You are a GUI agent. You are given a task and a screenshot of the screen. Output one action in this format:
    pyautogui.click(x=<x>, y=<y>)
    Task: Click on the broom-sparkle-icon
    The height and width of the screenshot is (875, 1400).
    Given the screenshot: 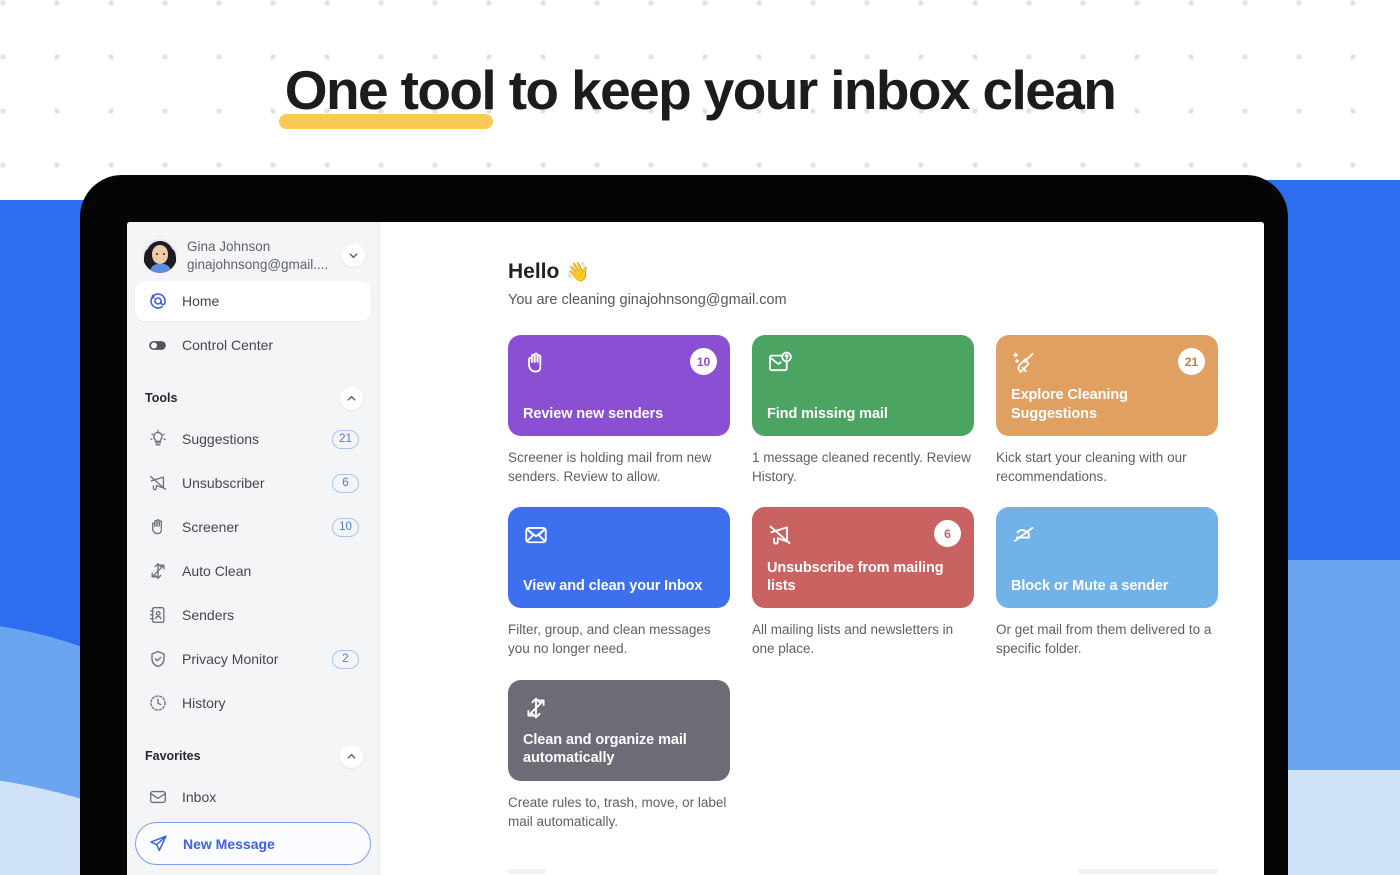 What is the action you would take?
    pyautogui.click(x=1024, y=363)
    